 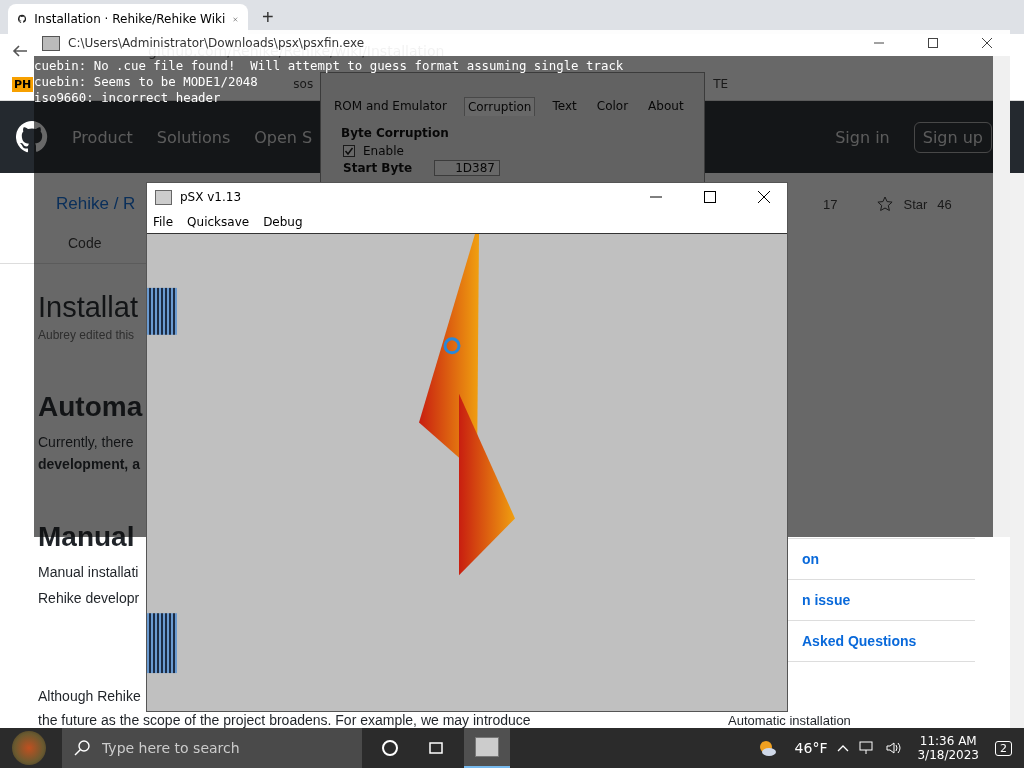 What do you see at coordinates (826, 600) in the screenshot?
I see `sidebar-link: n issue` at bounding box center [826, 600].